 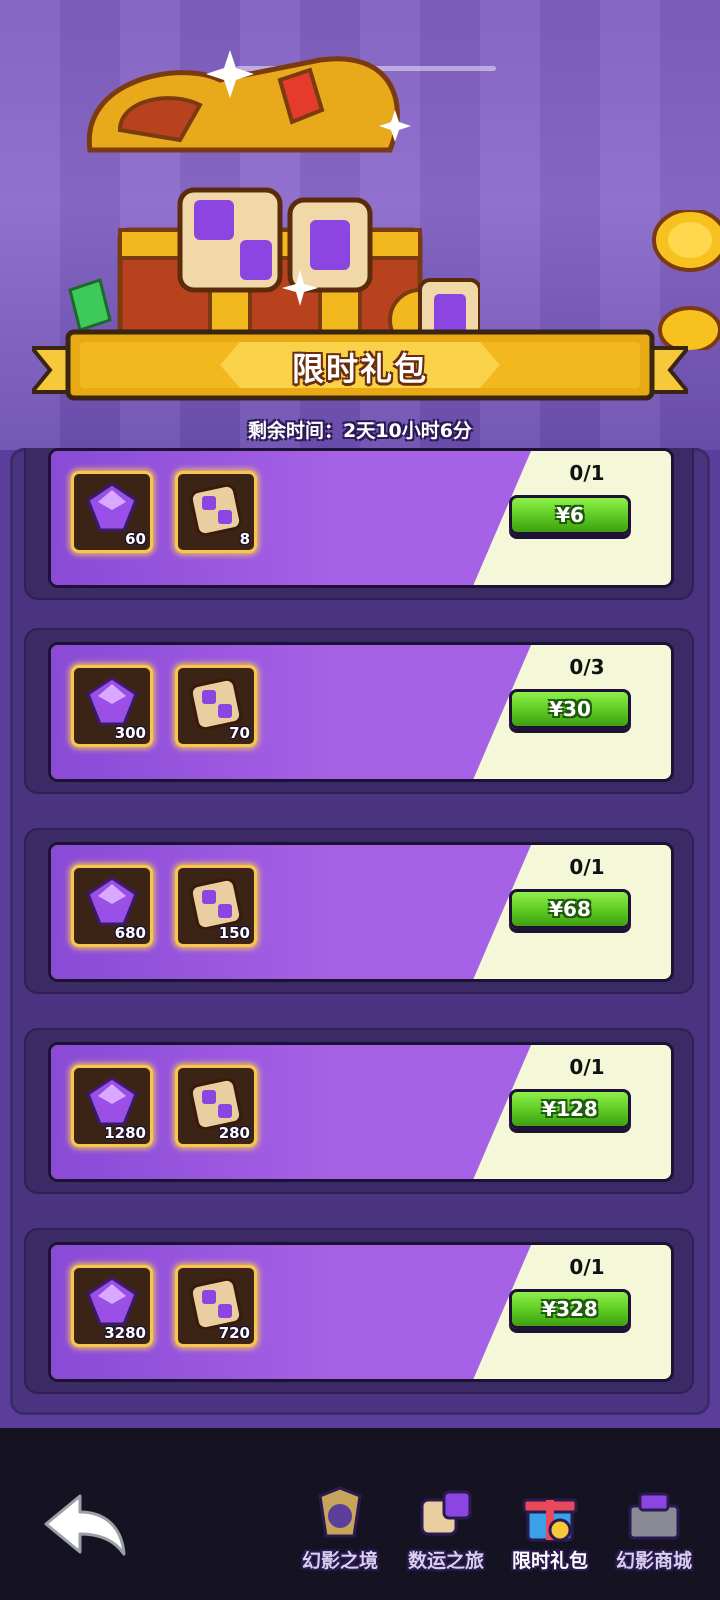 I want to click on pack-row: 60 8 0/1 ¥6, so click(x=359, y=524).